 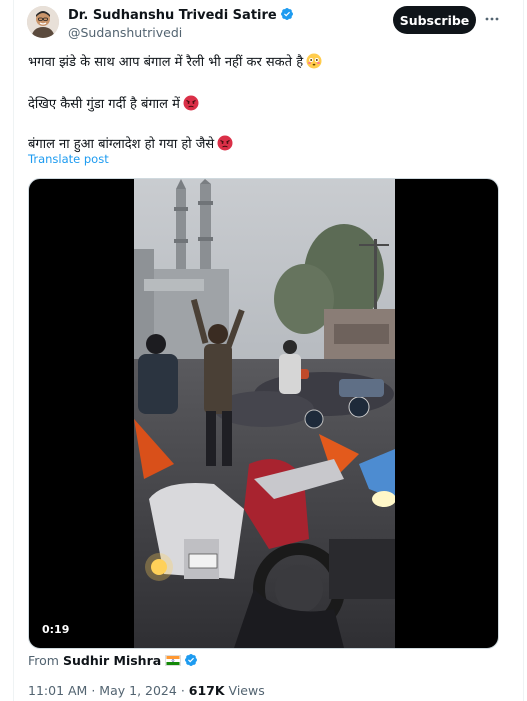 I want to click on post-text: बंगाल ना हुआ बांग्लादेश हो गया हो जैसे, so click(x=121, y=144).